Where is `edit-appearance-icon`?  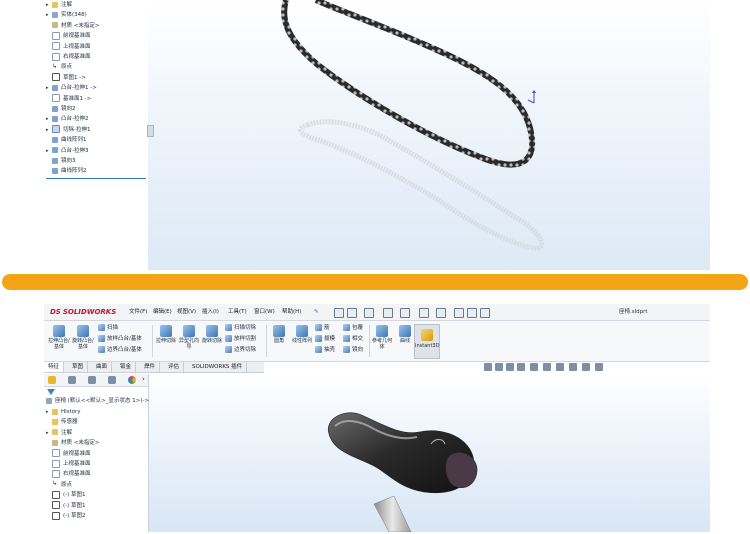
edit-appearance-icon is located at coordinates (573, 367).